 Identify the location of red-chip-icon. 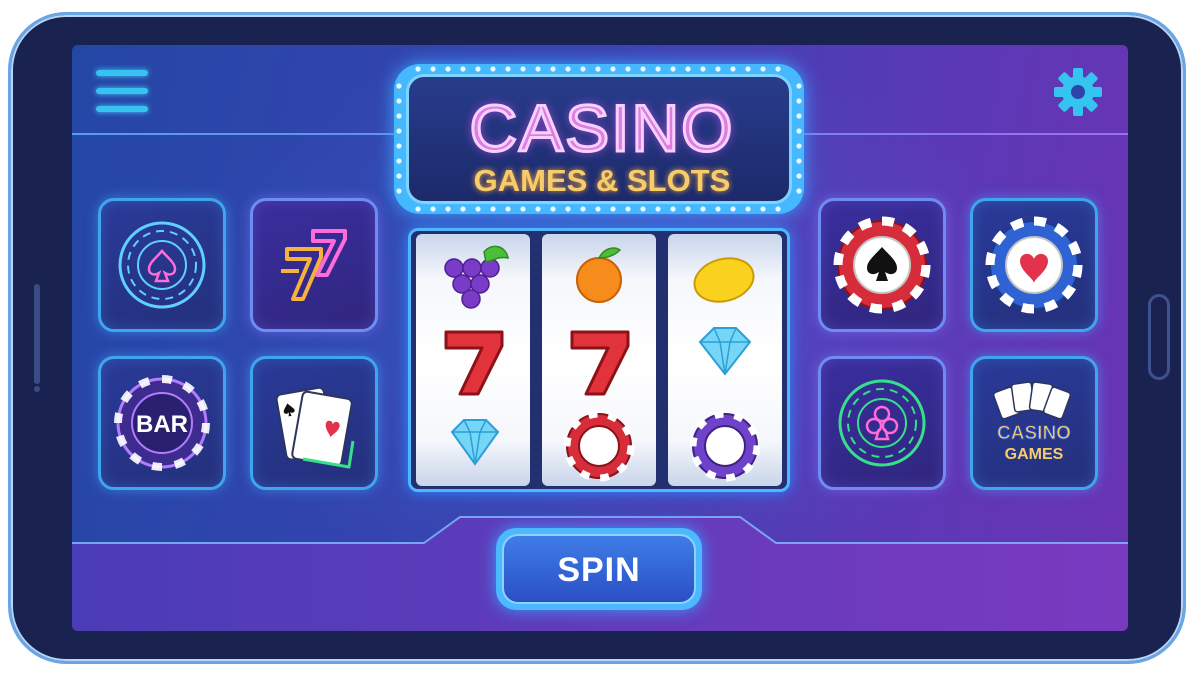
(599, 446).